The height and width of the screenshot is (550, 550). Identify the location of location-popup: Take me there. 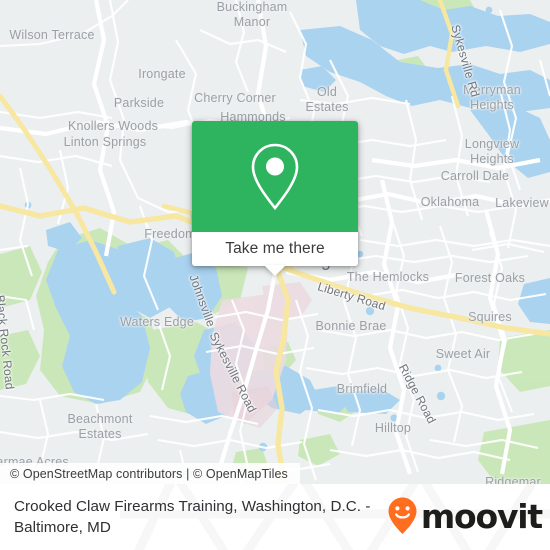
(275, 198).